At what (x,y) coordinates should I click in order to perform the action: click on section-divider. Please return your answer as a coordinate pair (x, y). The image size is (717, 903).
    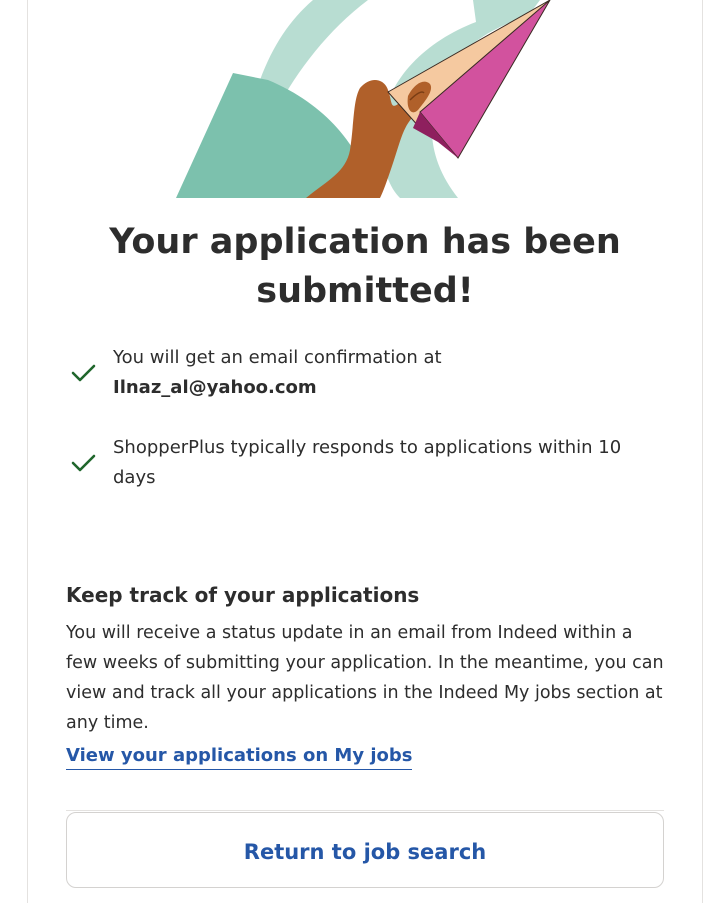
    Looking at the image, I should click on (365, 810).